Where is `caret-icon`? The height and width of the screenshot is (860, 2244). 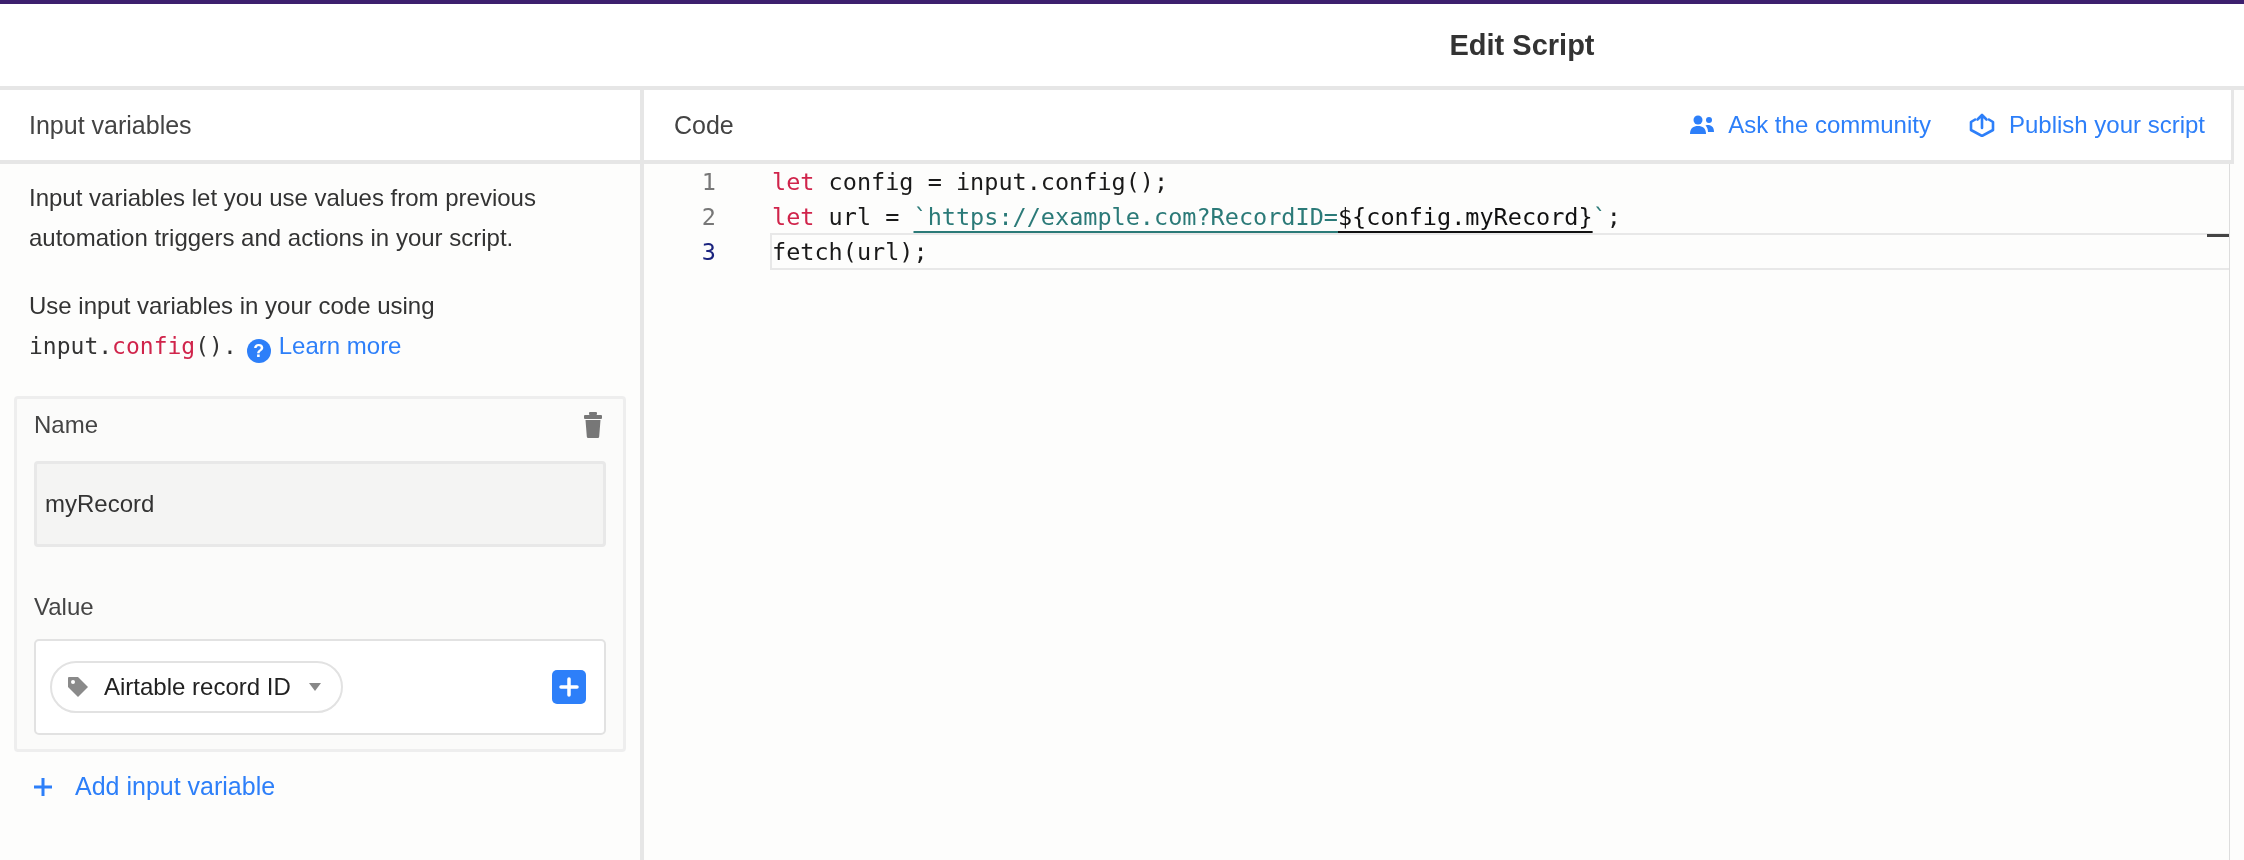 caret-icon is located at coordinates (314, 687).